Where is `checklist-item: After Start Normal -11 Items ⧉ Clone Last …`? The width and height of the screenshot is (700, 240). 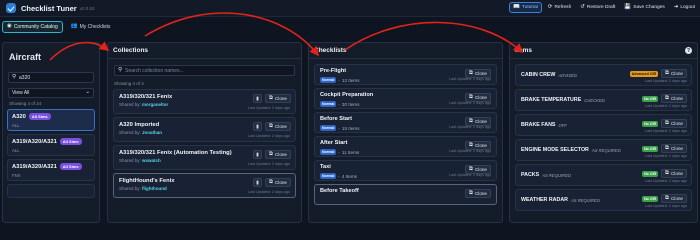
checklist-item: After Start Normal -11 Items ⧉ Clone Last … is located at coordinates (405, 146).